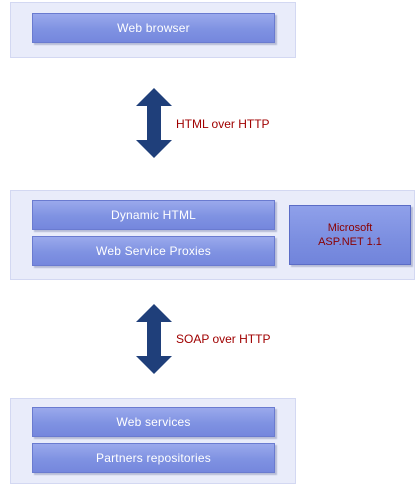 Image resolution: width=415 pixels, height=486 pixels. What do you see at coordinates (350, 228) in the screenshot?
I see `aspnet-vendor: Microsoft` at bounding box center [350, 228].